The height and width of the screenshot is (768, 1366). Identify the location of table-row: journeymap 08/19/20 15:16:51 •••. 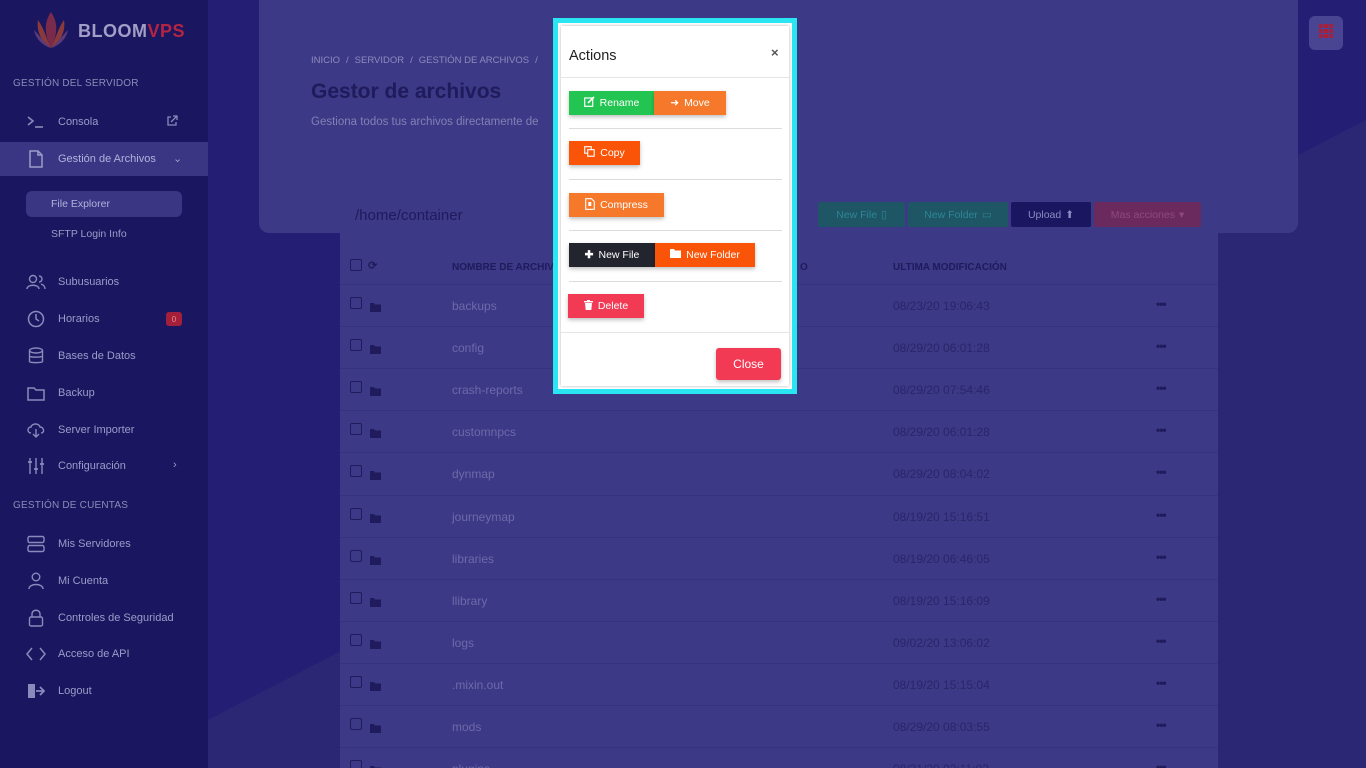
(779, 515).